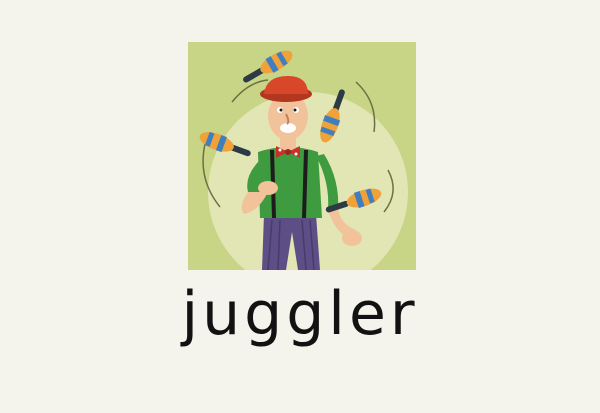 The height and width of the screenshot is (413, 600). I want to click on right-hand, so click(352, 238).